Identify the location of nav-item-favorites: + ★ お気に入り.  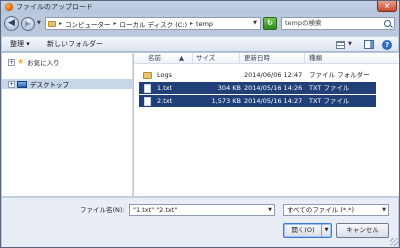
(67, 62).